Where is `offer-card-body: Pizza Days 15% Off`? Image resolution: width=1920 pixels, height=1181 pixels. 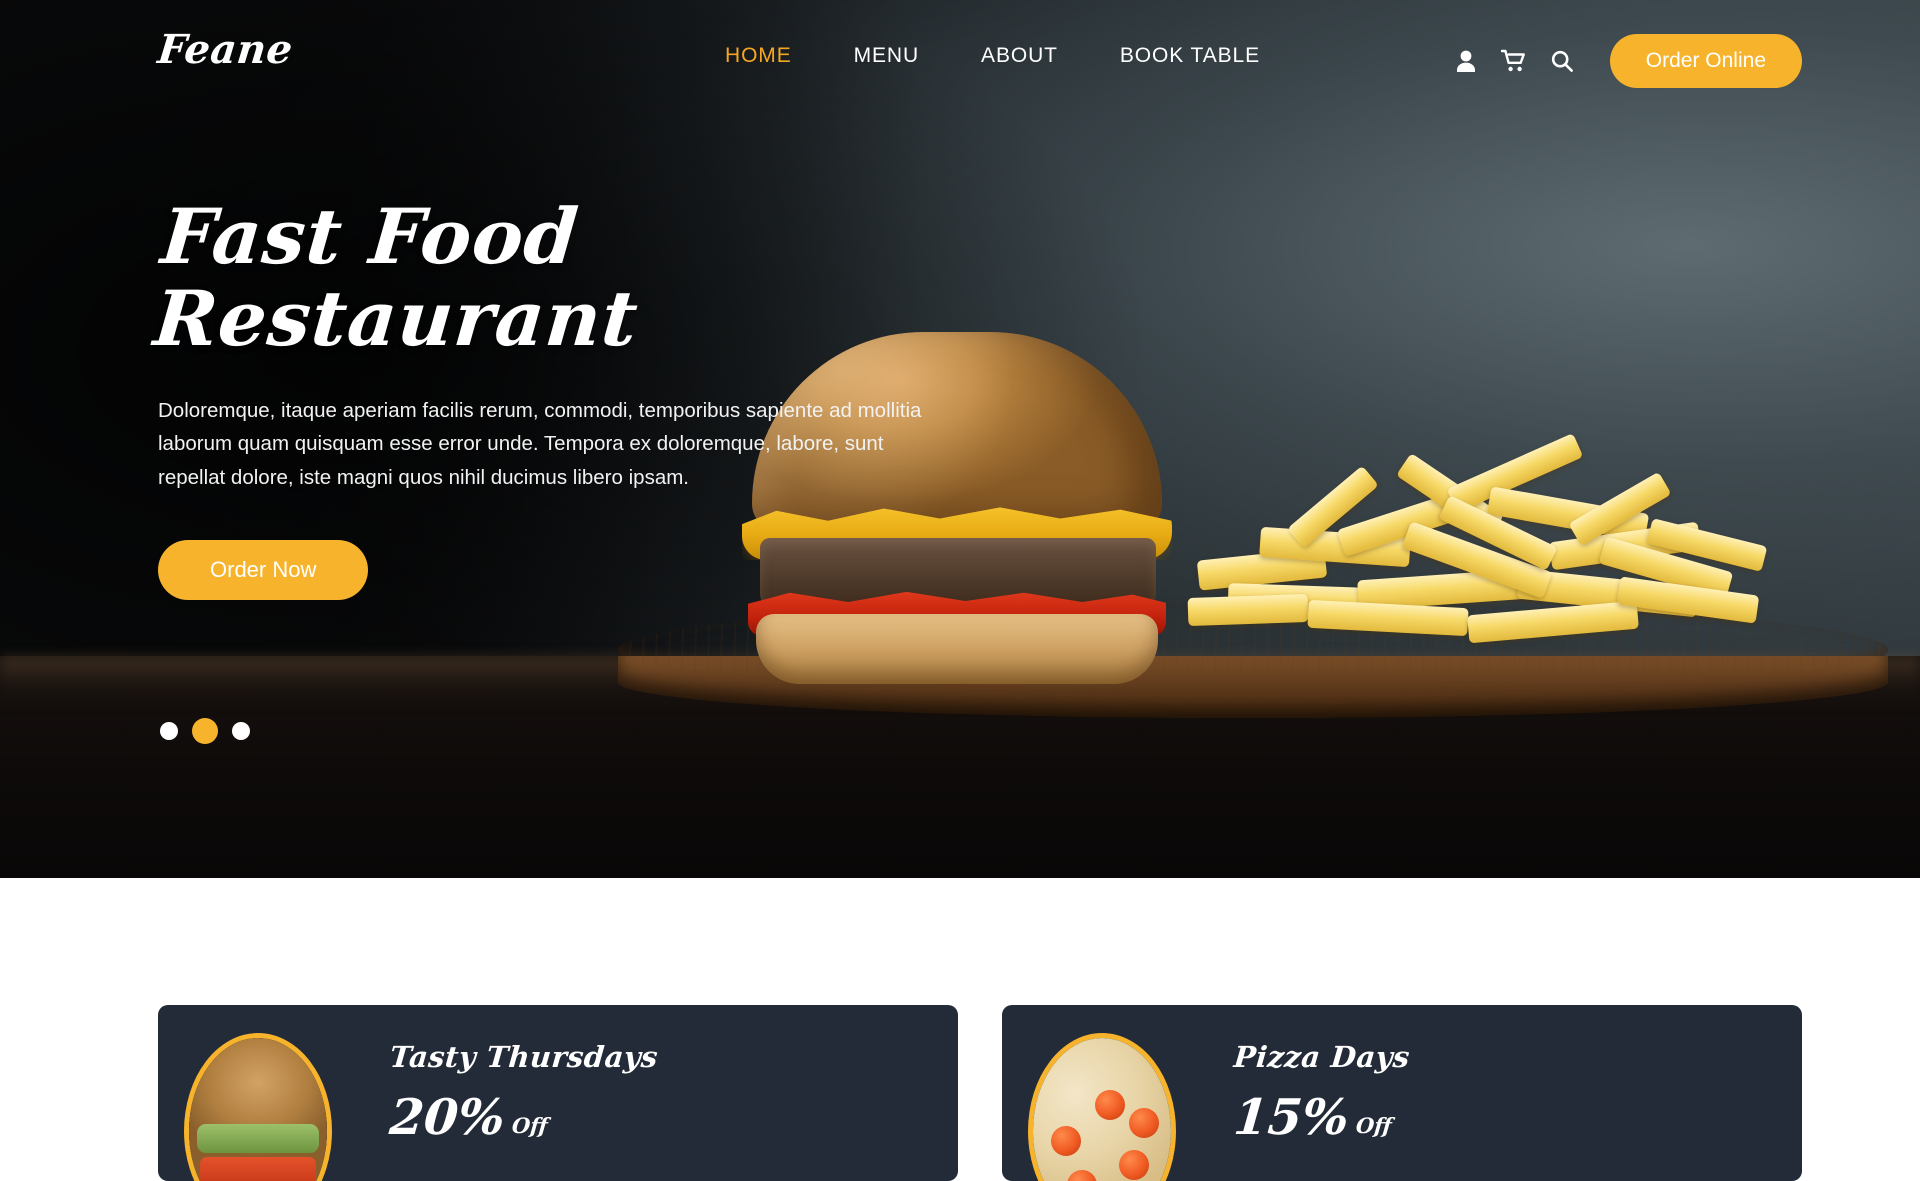 offer-card-body: Pizza Days 15% Off is located at coordinates (1321, 1093).